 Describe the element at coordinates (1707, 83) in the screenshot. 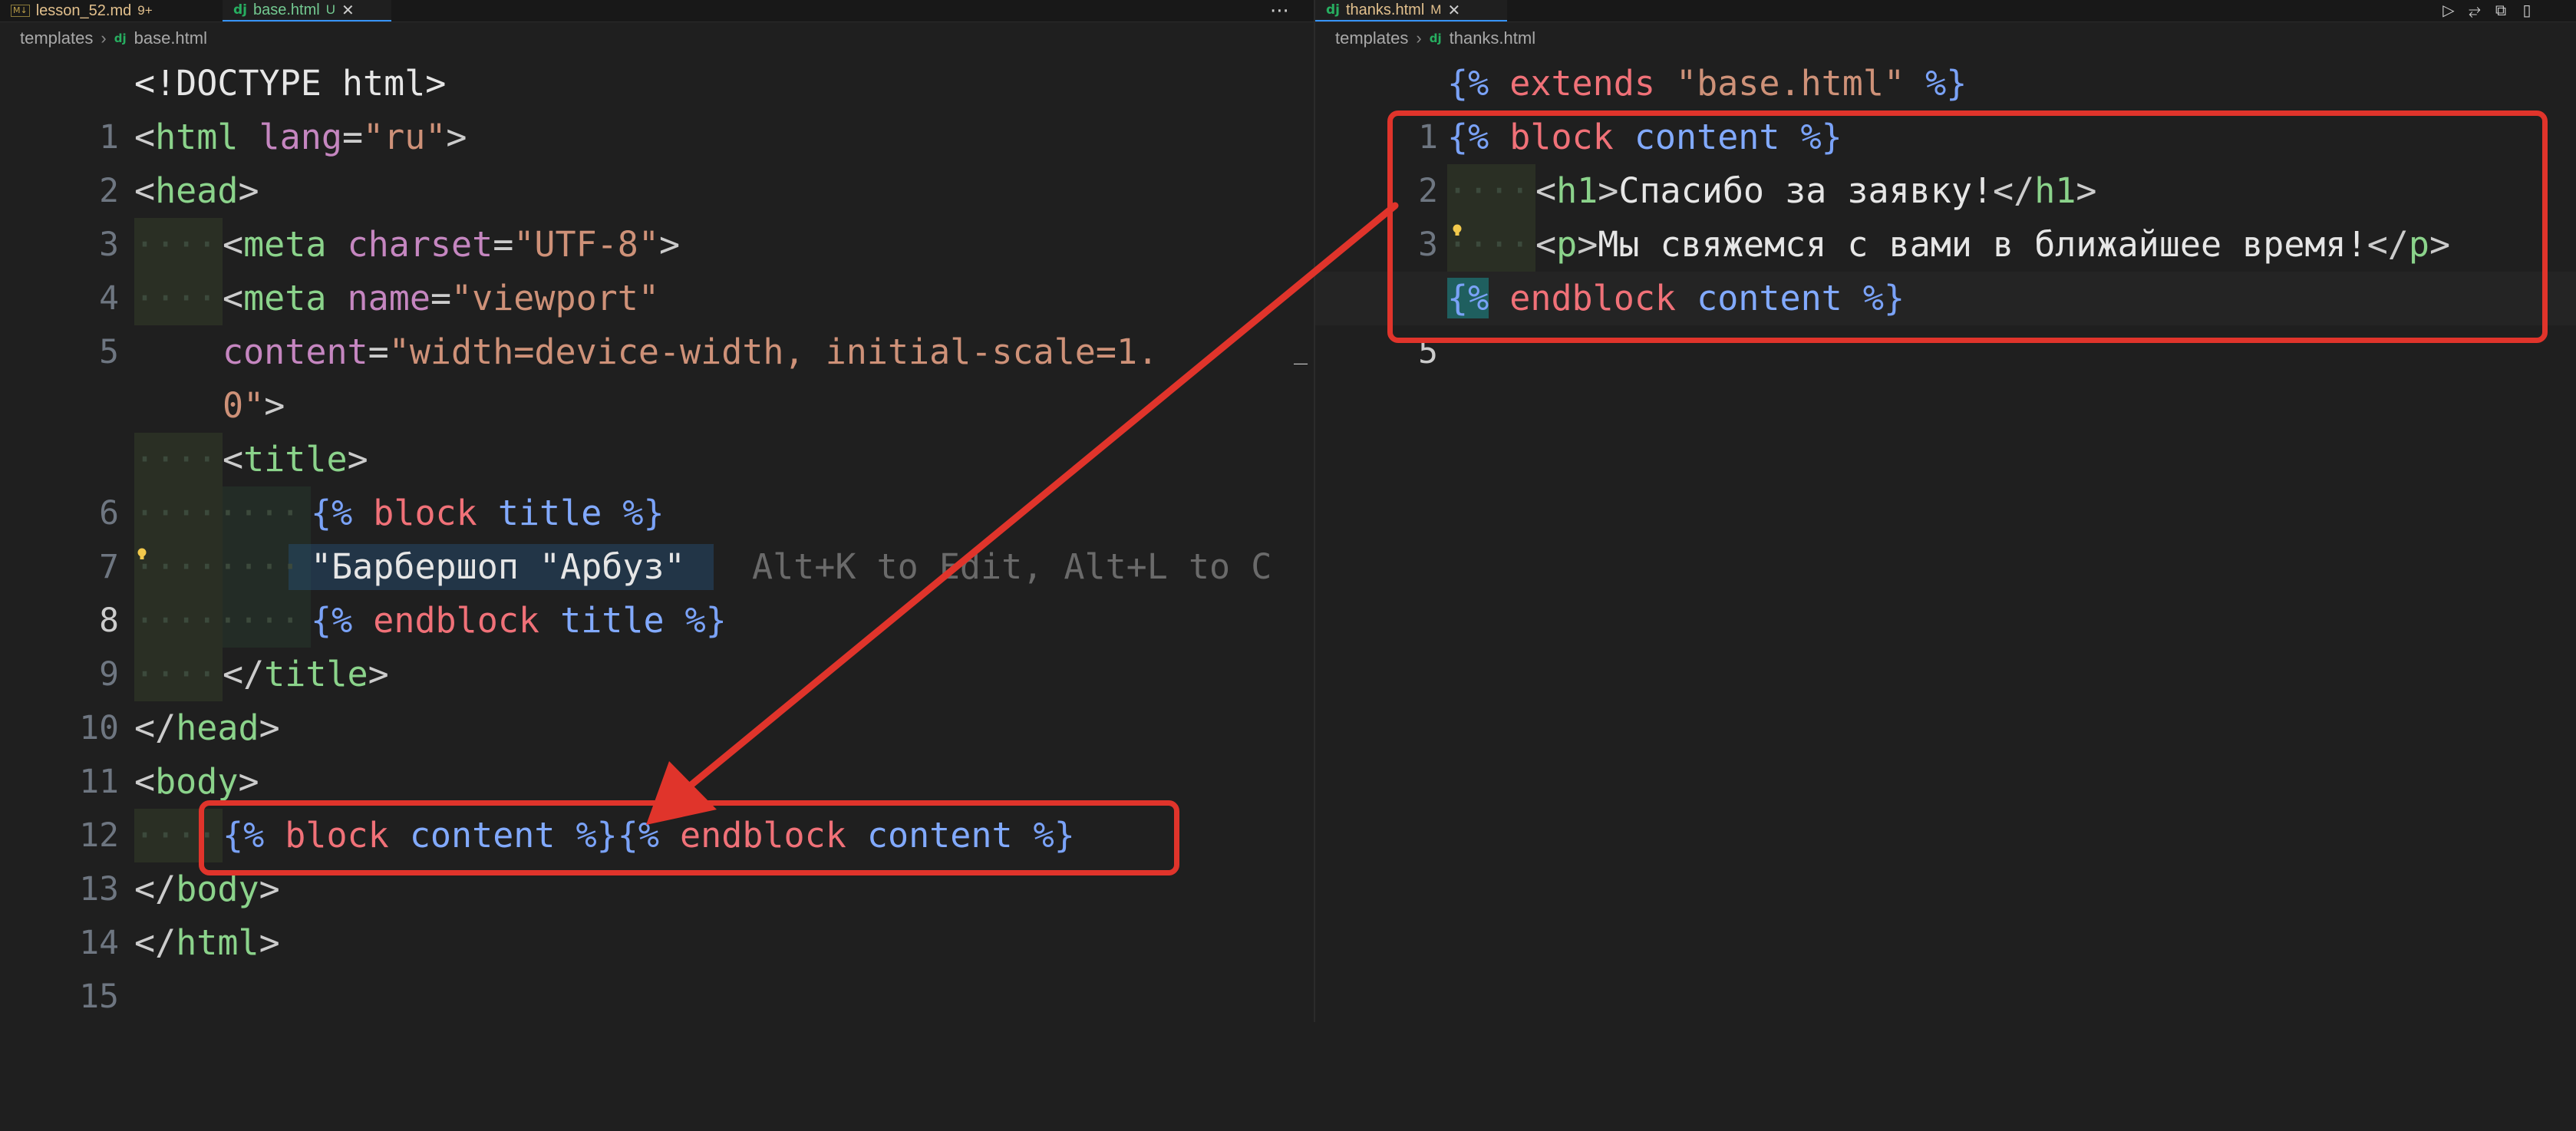

I see `code-text: {% extends "base.html" %}` at that location.